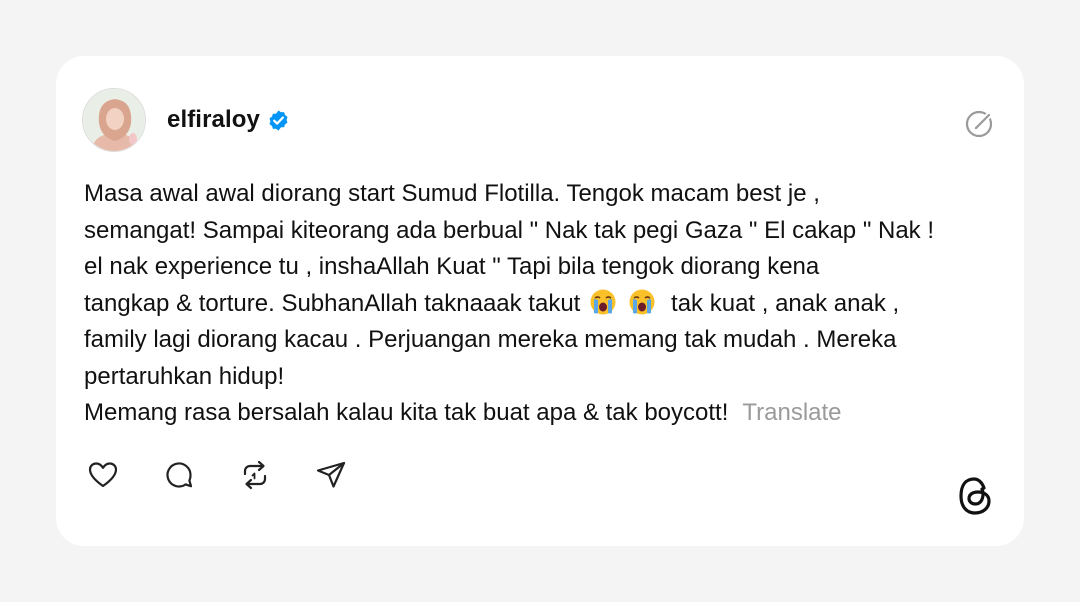 The image size is (1080, 602). What do you see at coordinates (114, 120) in the screenshot?
I see `avatar` at bounding box center [114, 120].